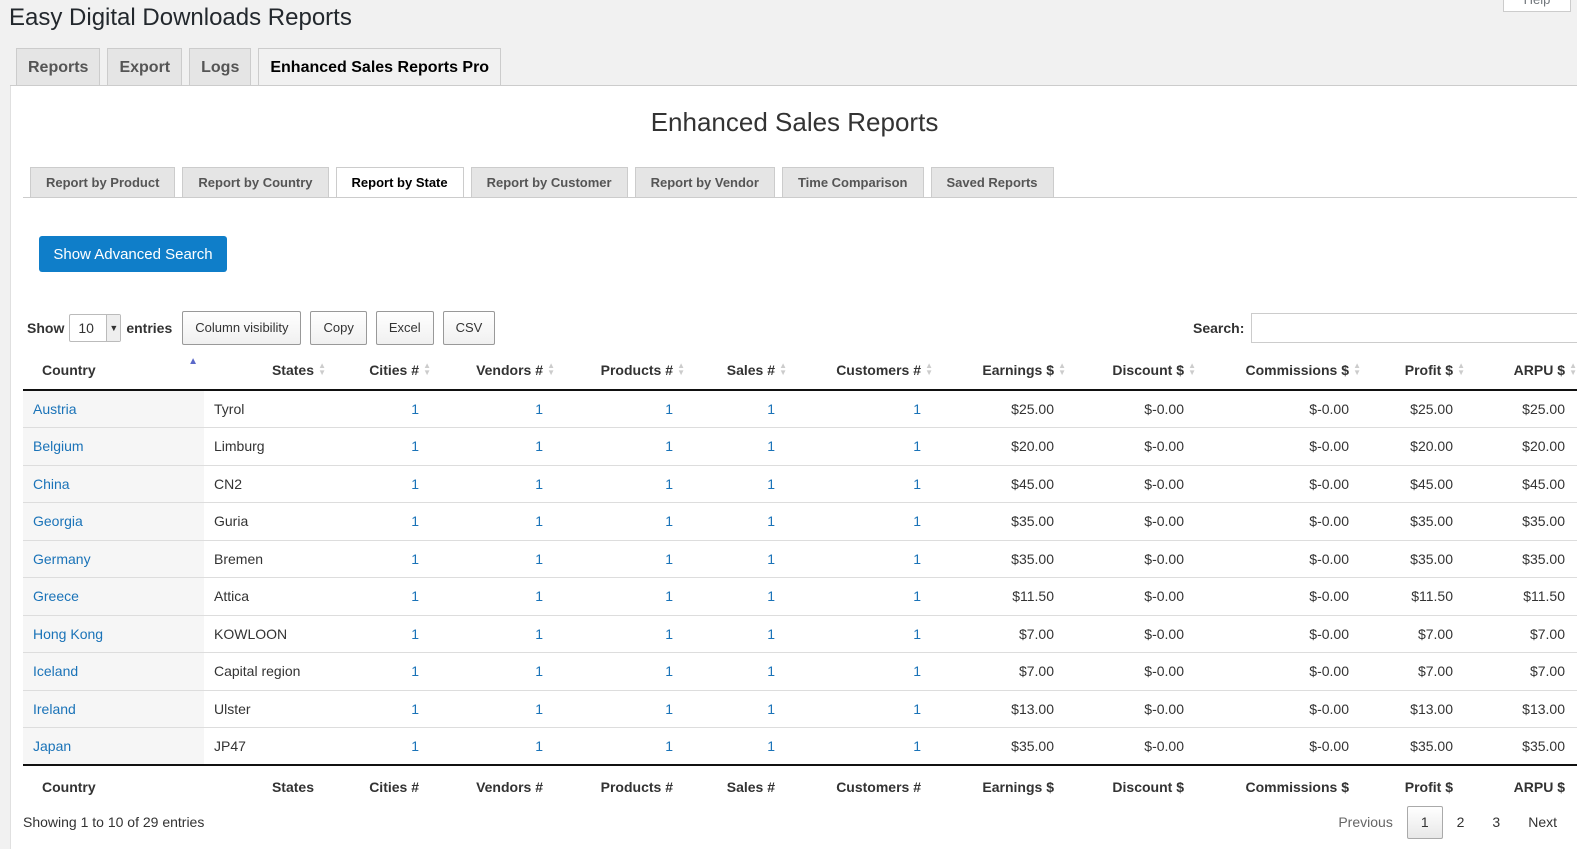  What do you see at coordinates (1280, 370) in the screenshot?
I see `column-header-commissions: Commissions $ ▲ ▼` at bounding box center [1280, 370].